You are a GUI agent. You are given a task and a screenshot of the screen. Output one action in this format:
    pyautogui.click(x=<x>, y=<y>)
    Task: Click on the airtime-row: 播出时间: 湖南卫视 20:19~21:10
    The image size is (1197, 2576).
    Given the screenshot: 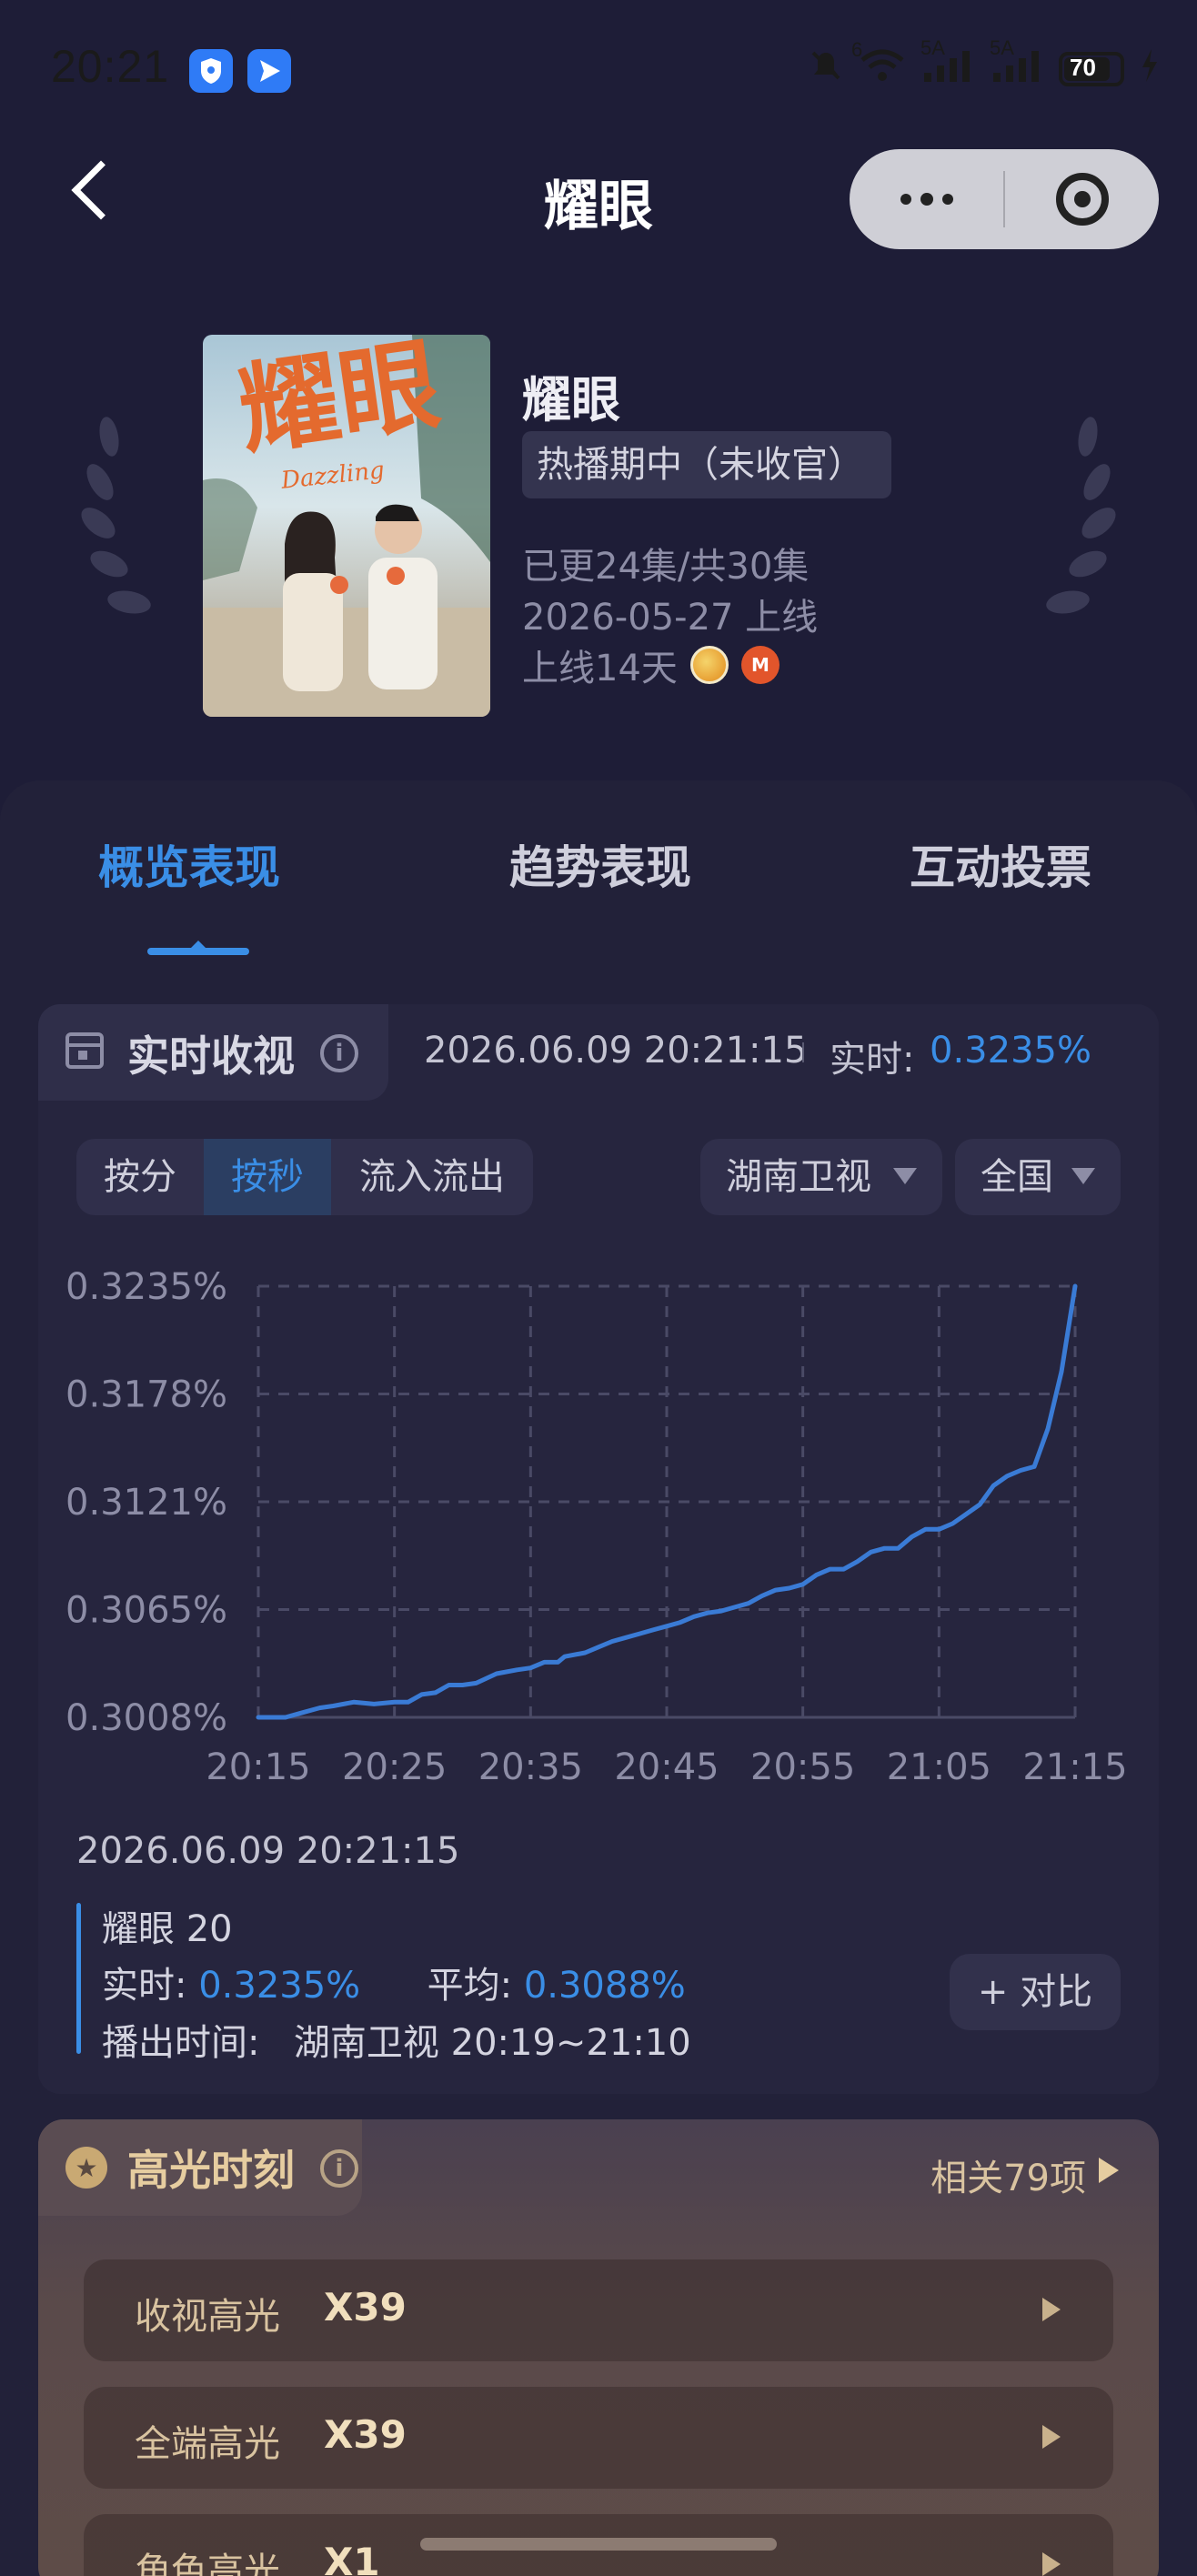 What is the action you would take?
    pyautogui.click(x=396, y=2039)
    